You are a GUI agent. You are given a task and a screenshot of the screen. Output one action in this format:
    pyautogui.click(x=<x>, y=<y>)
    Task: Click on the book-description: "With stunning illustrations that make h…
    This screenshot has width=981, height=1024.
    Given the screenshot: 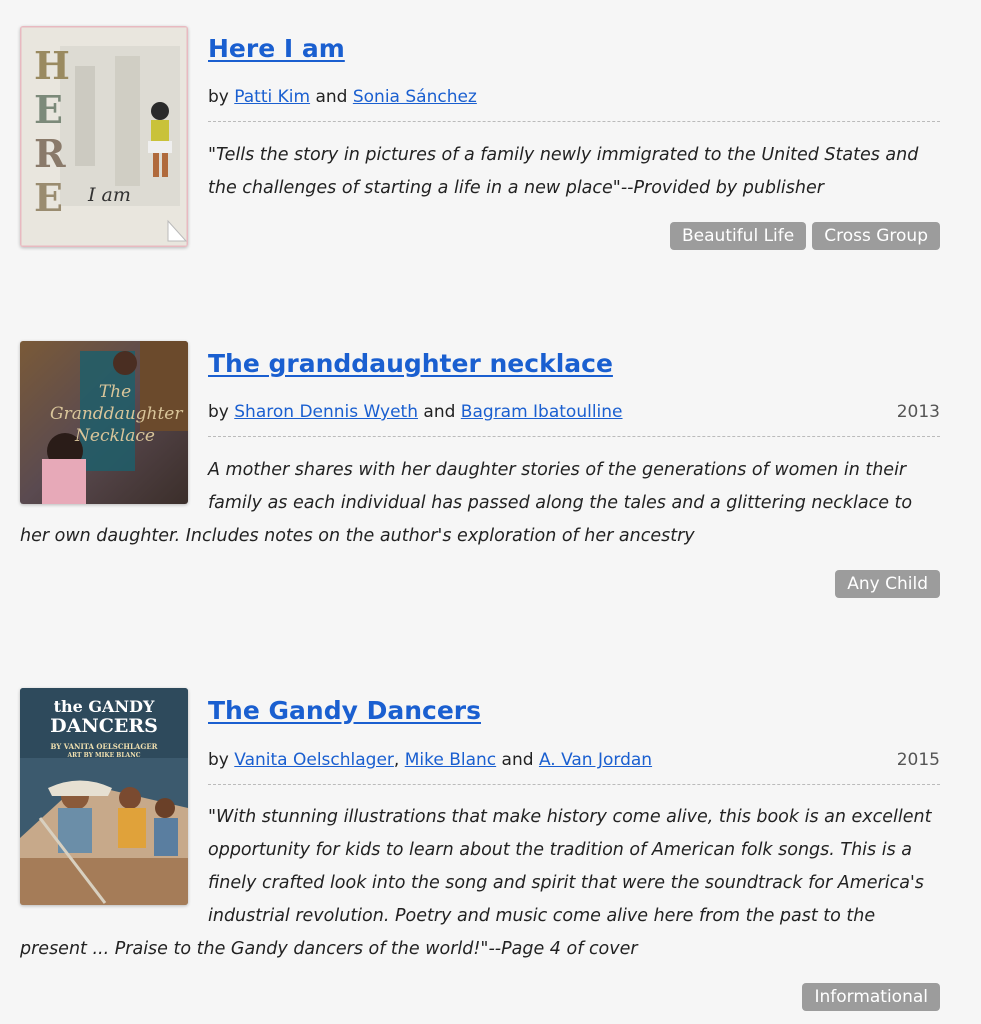 What is the action you would take?
    pyautogui.click(x=476, y=883)
    